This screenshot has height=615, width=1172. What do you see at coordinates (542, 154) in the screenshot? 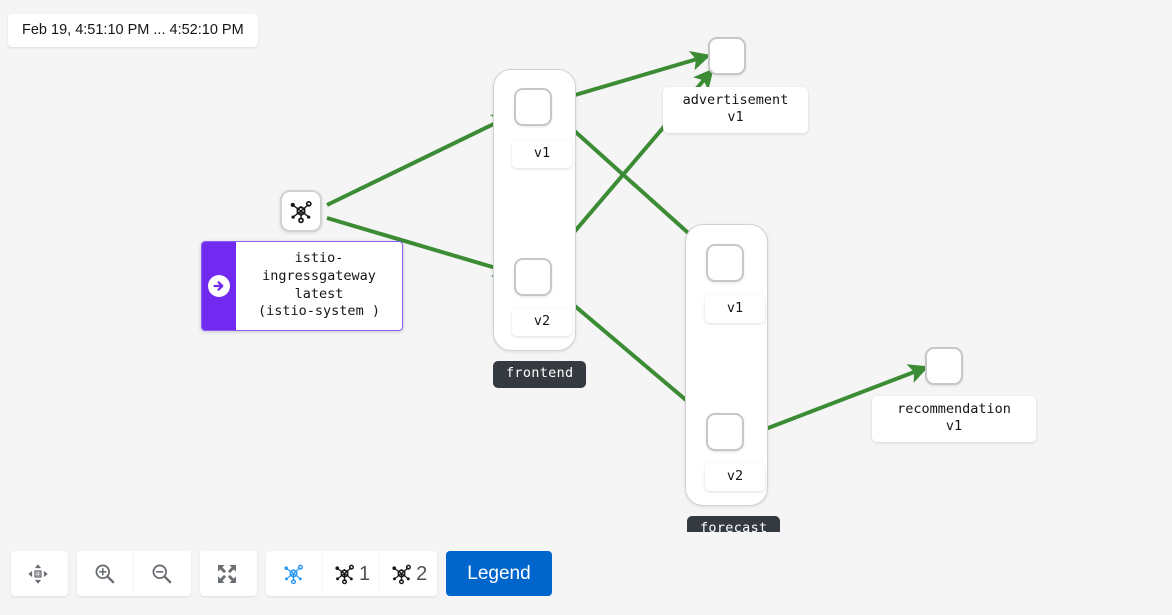
I see `node-label-frontend-v1: v1` at bounding box center [542, 154].